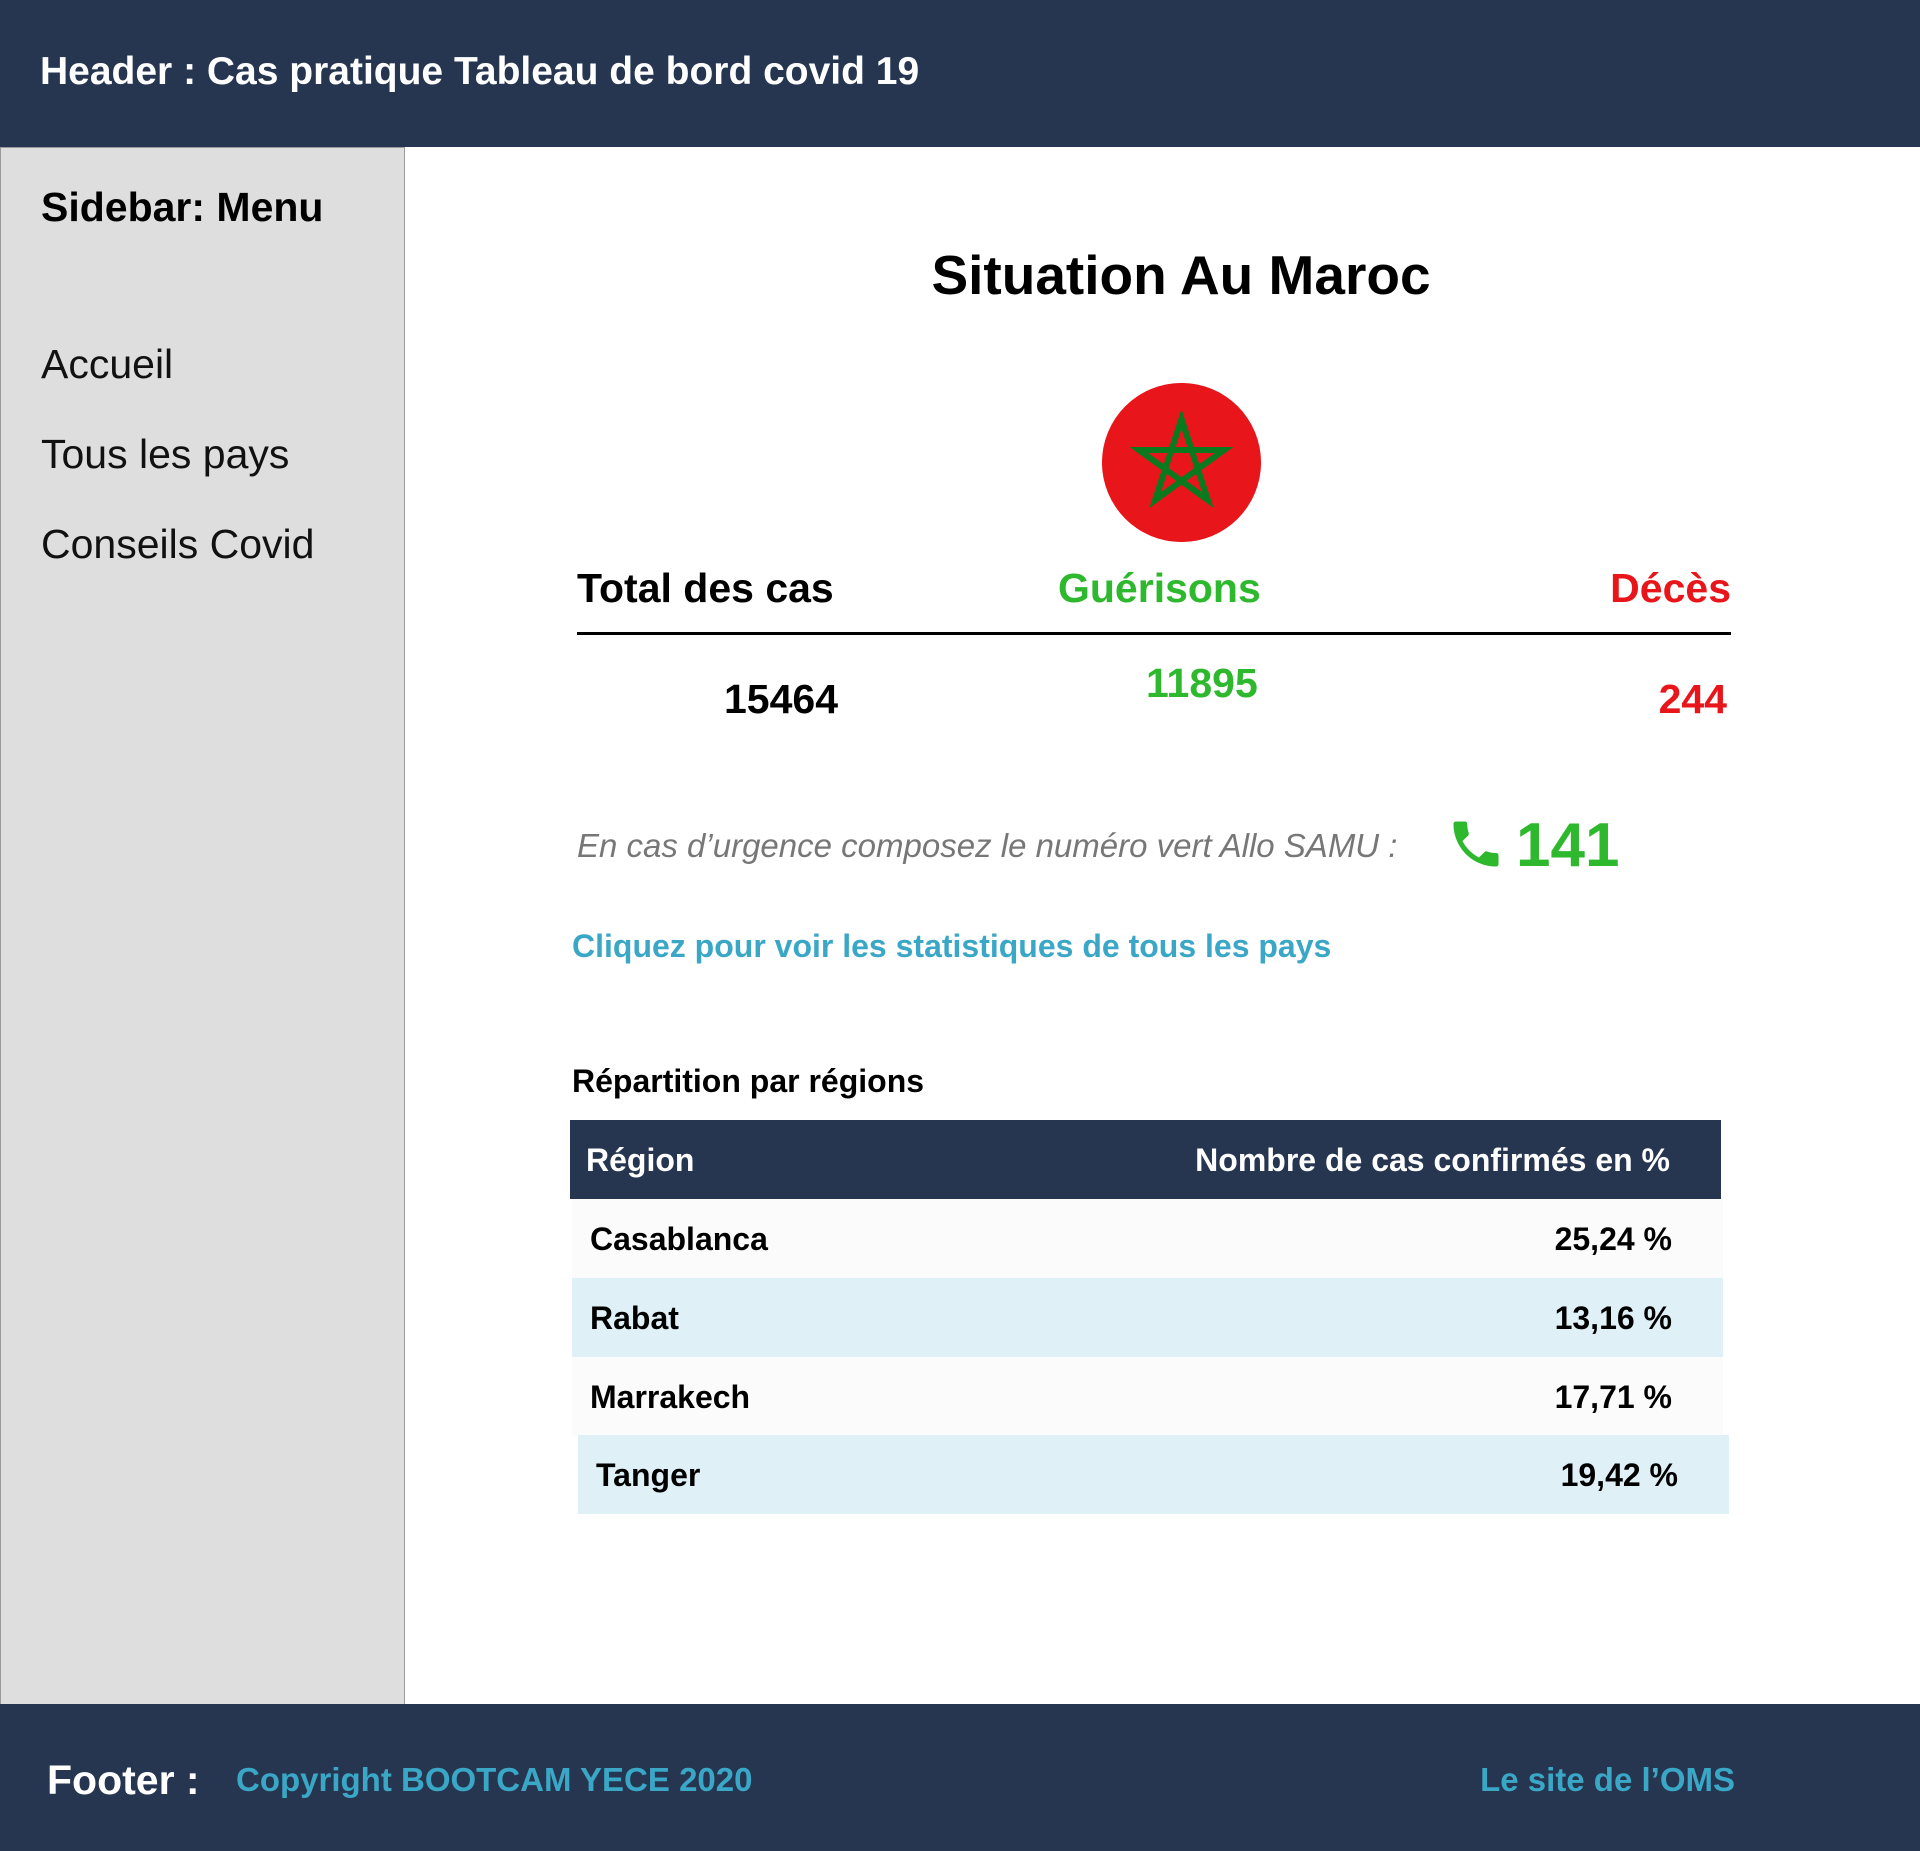  I want to click on sidebar-item-conseils-covid: Conseils Covid, so click(177, 544).